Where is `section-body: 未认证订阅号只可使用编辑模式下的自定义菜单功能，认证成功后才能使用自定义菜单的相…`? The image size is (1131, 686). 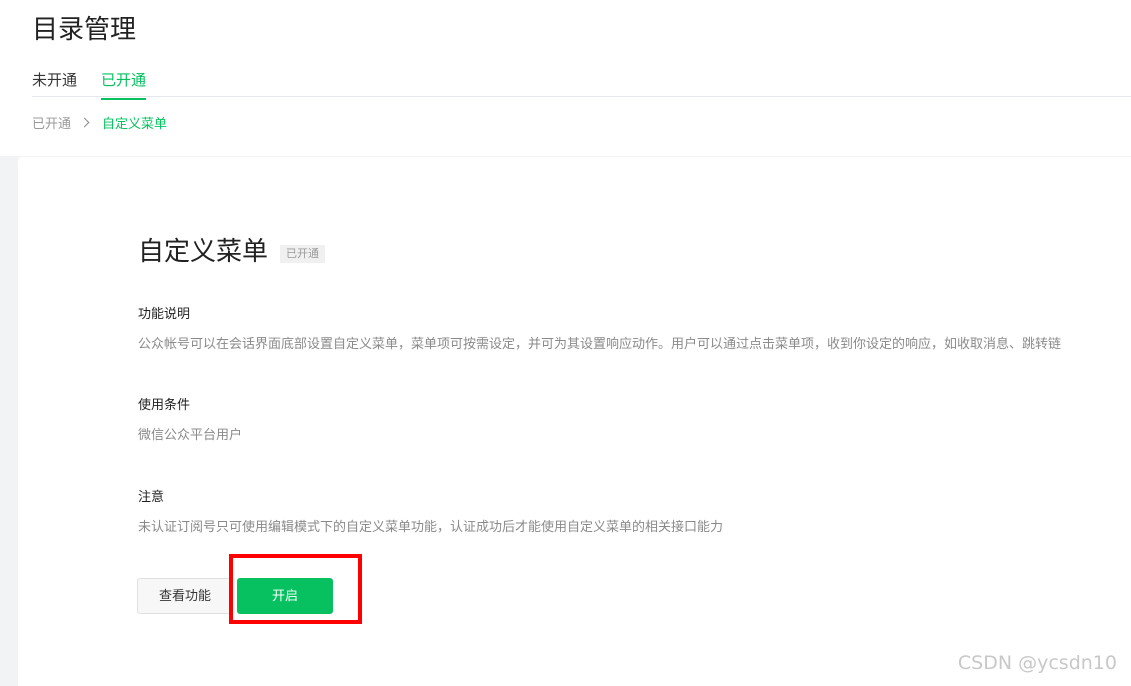
section-body: 未认证订阅号只可使用编辑模式下的自定义菜单功能，认证成功后才能使用自定义菜单的相… is located at coordinates (431, 527).